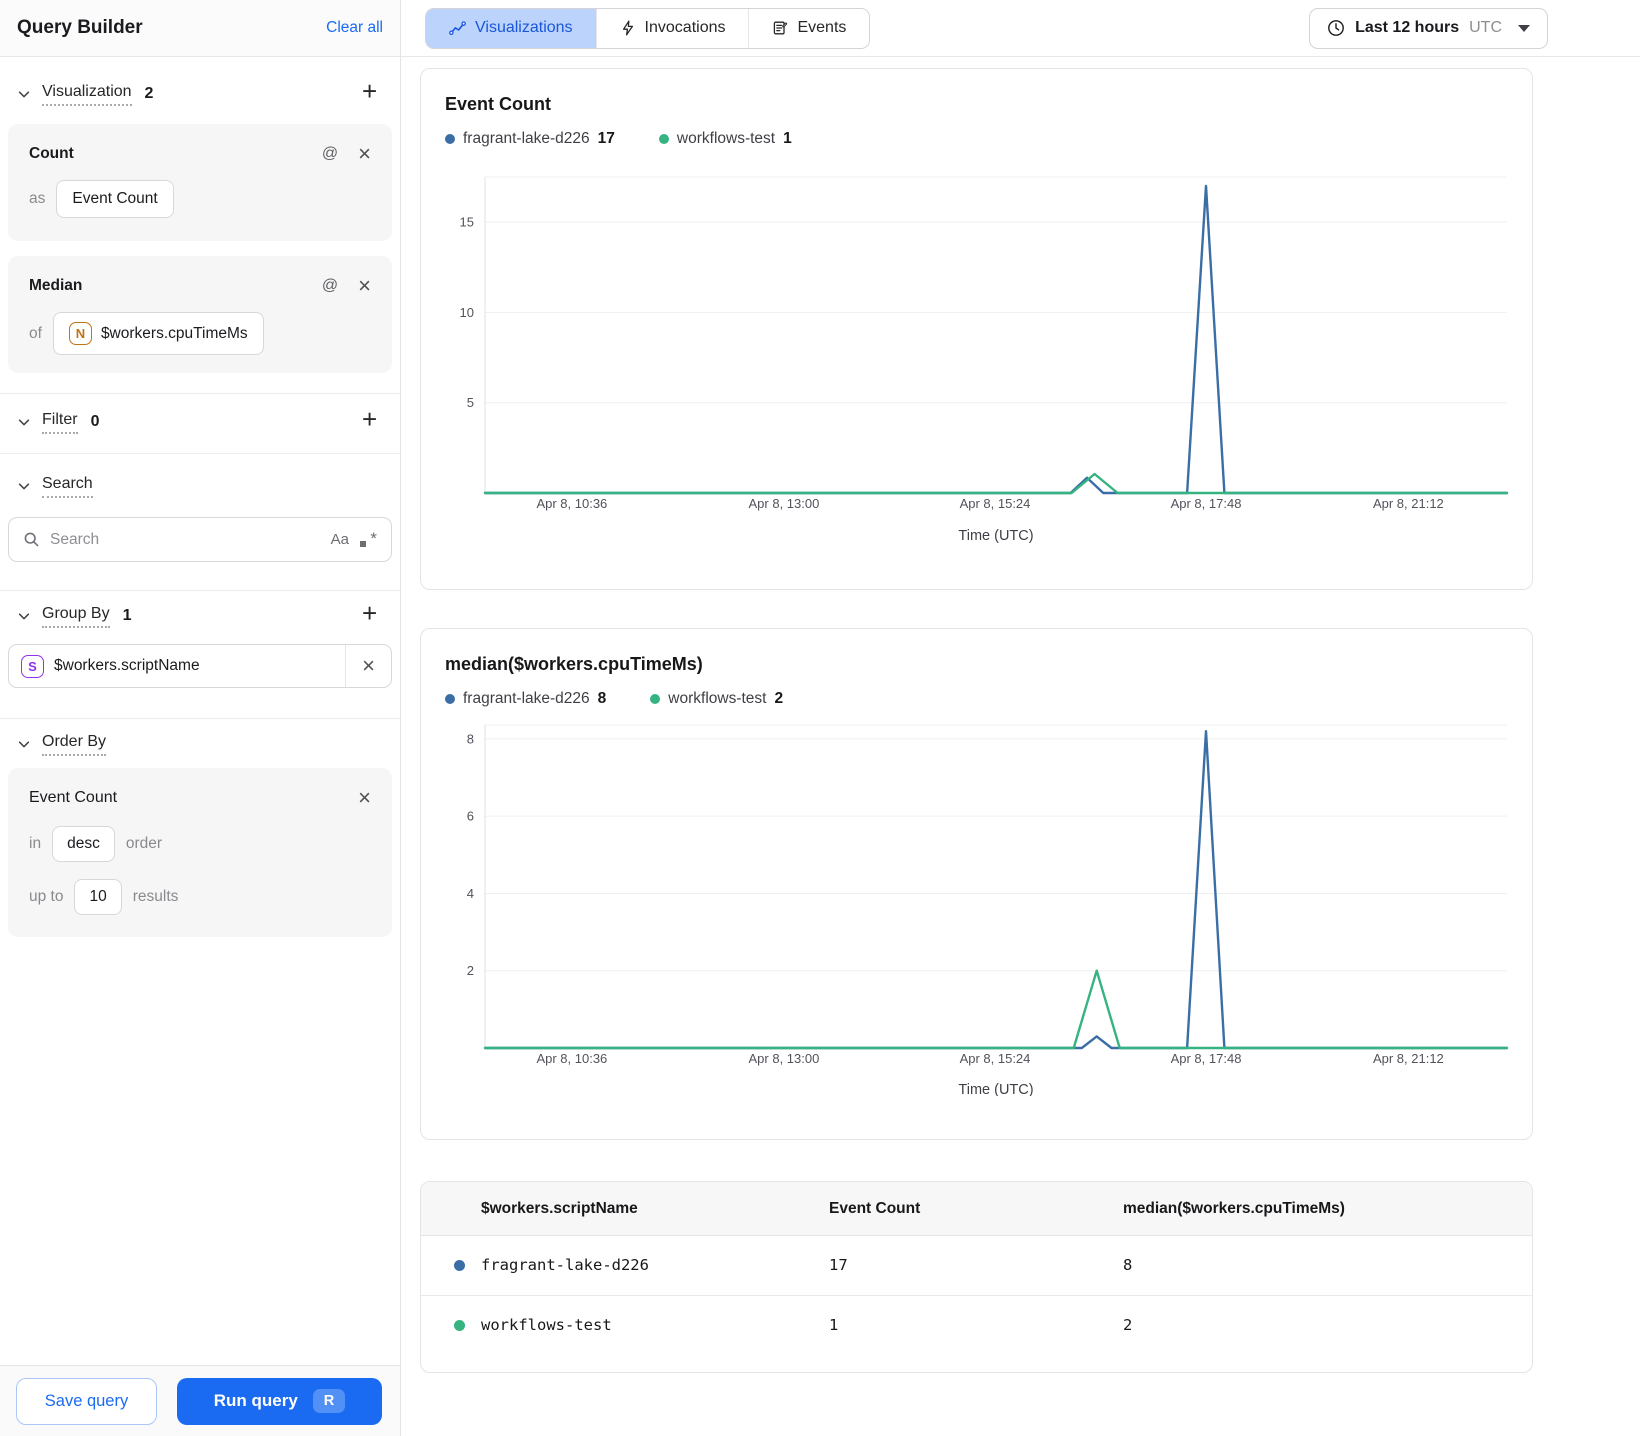 The width and height of the screenshot is (1640, 1436). I want to click on table-column-header: $workers.scriptName, so click(625, 1209).